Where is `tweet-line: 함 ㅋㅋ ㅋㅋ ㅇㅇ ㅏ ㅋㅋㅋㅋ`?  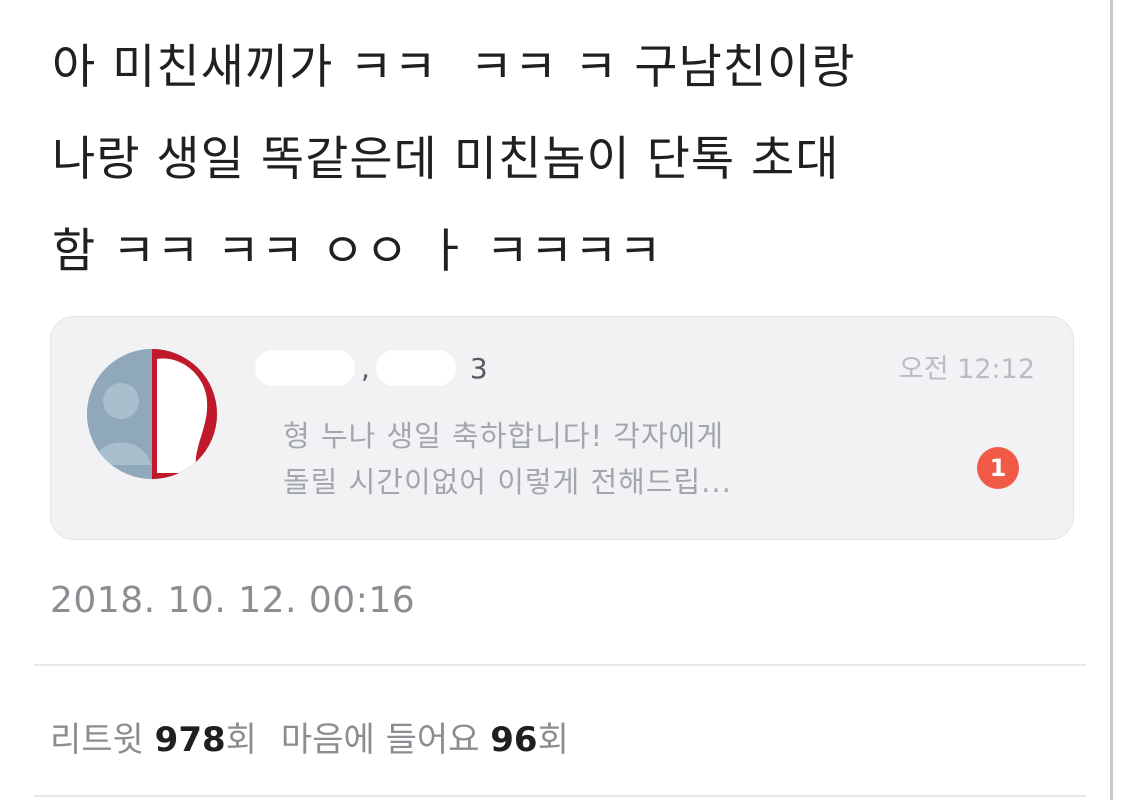 tweet-line: 함 ㅋㅋ ㅋㅋ ㅇㅇ ㅏ ㅋㅋㅋㅋ is located at coordinates (357, 251).